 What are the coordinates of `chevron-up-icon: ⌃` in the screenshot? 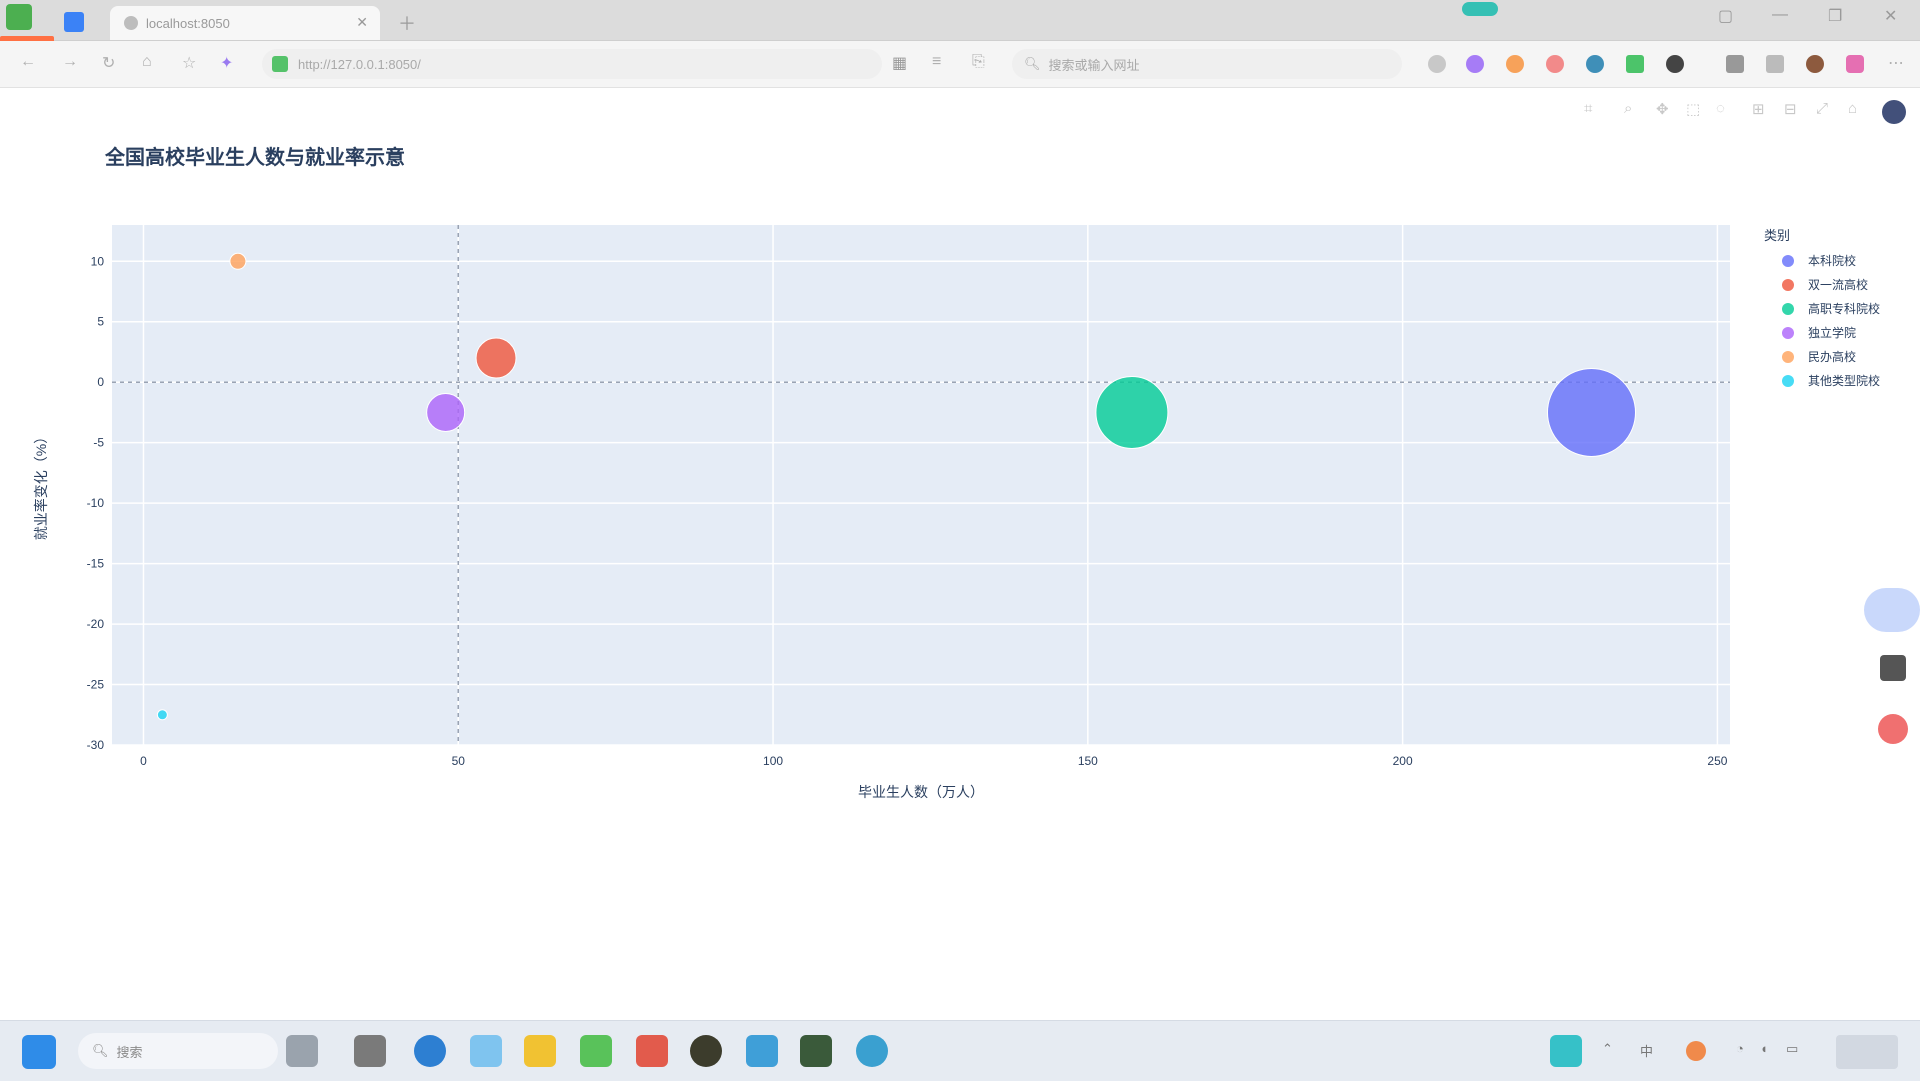 It's located at (1607, 1049).